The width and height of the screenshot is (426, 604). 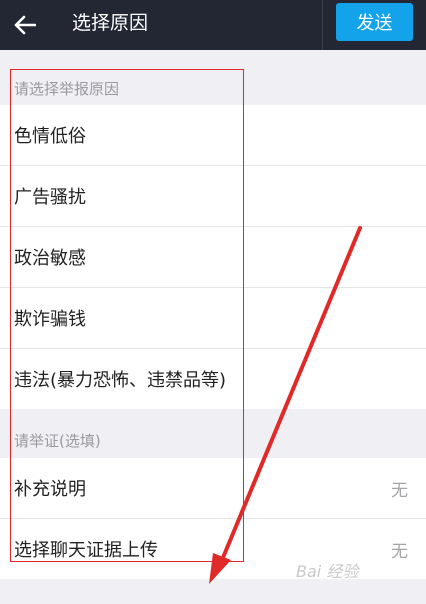 What do you see at coordinates (213, 549) in the screenshot?
I see `upload-chat-evidence-row: 选择聊天证据上传 无` at bounding box center [213, 549].